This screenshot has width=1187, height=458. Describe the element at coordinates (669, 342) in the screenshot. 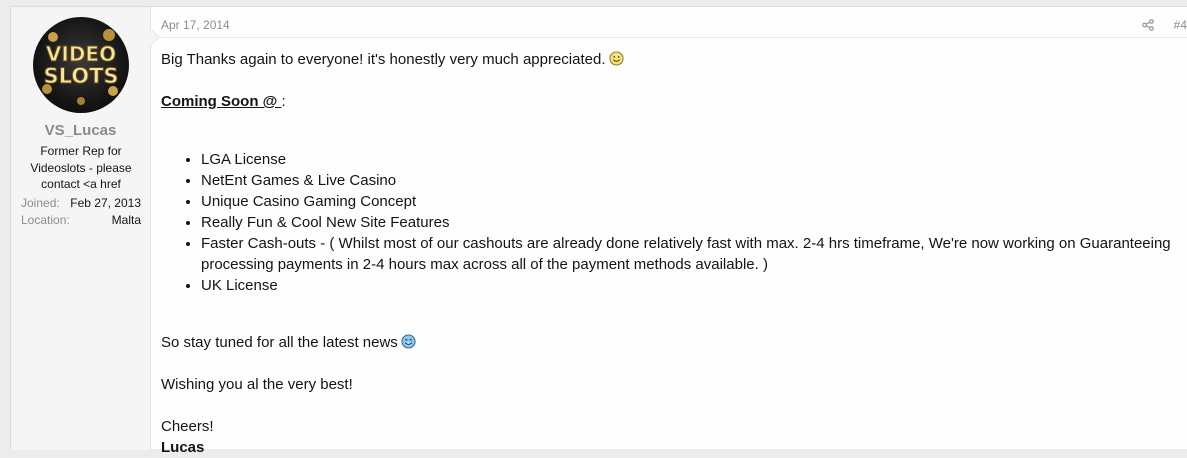

I see `stay-tuned-line: So stay tuned for all the latest news` at that location.